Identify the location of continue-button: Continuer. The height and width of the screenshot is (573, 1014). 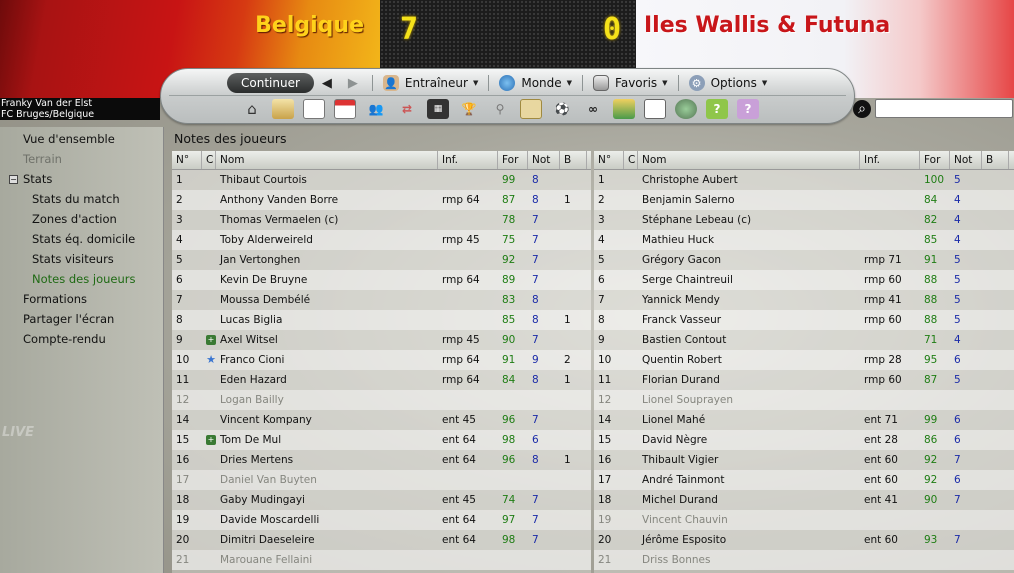
(270, 83).